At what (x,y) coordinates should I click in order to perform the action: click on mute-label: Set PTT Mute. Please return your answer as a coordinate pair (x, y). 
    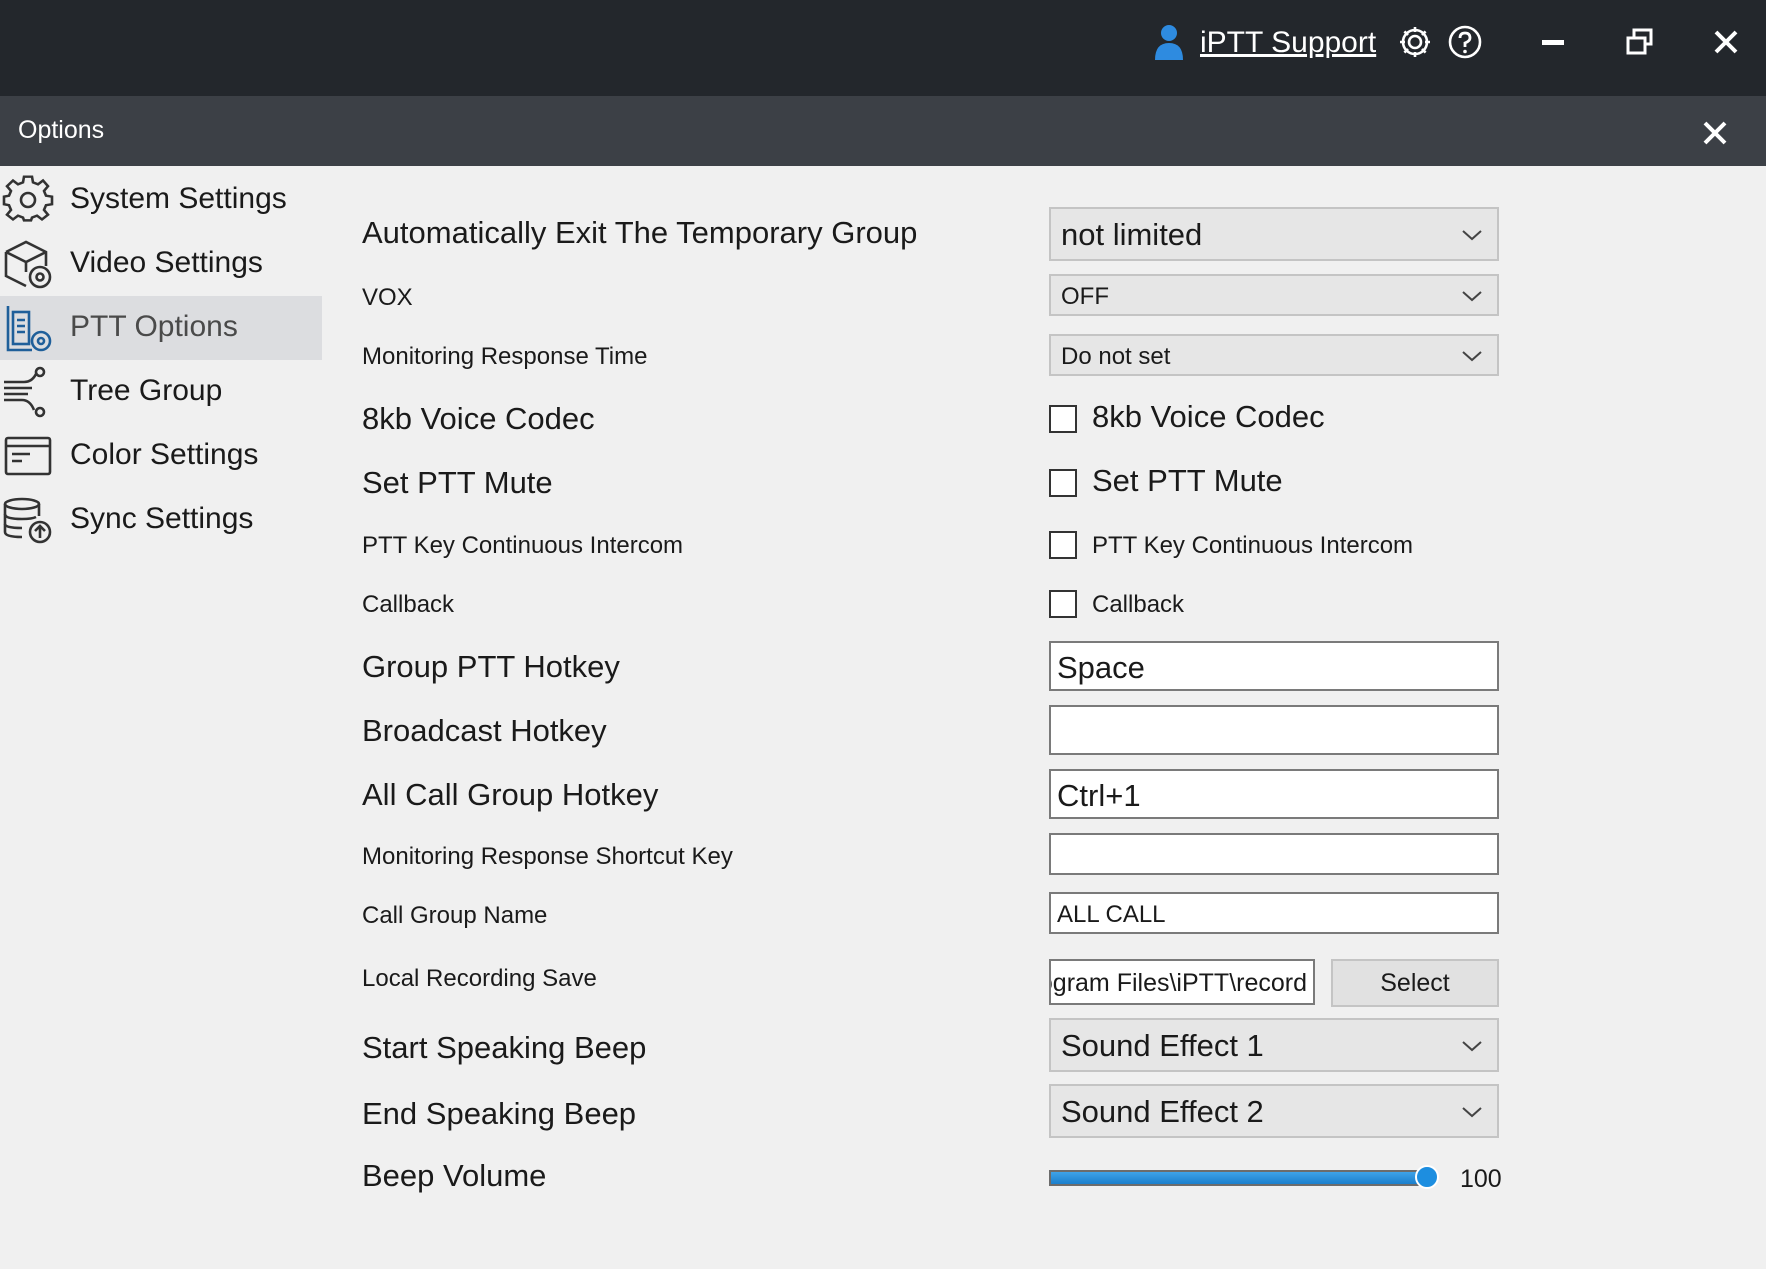
    Looking at the image, I should click on (457, 482).